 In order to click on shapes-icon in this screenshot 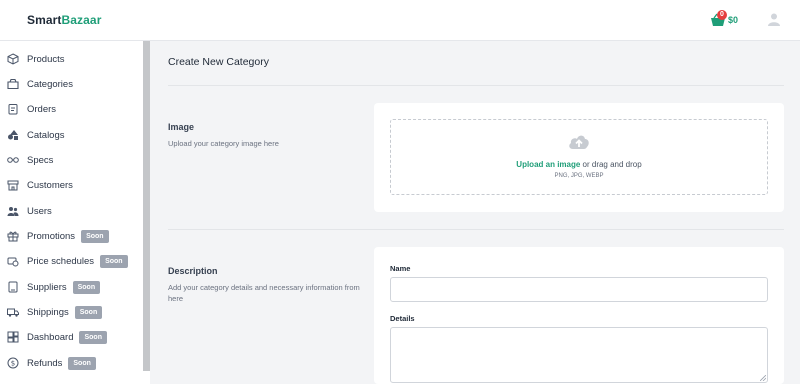, I will do `click(13, 135)`.